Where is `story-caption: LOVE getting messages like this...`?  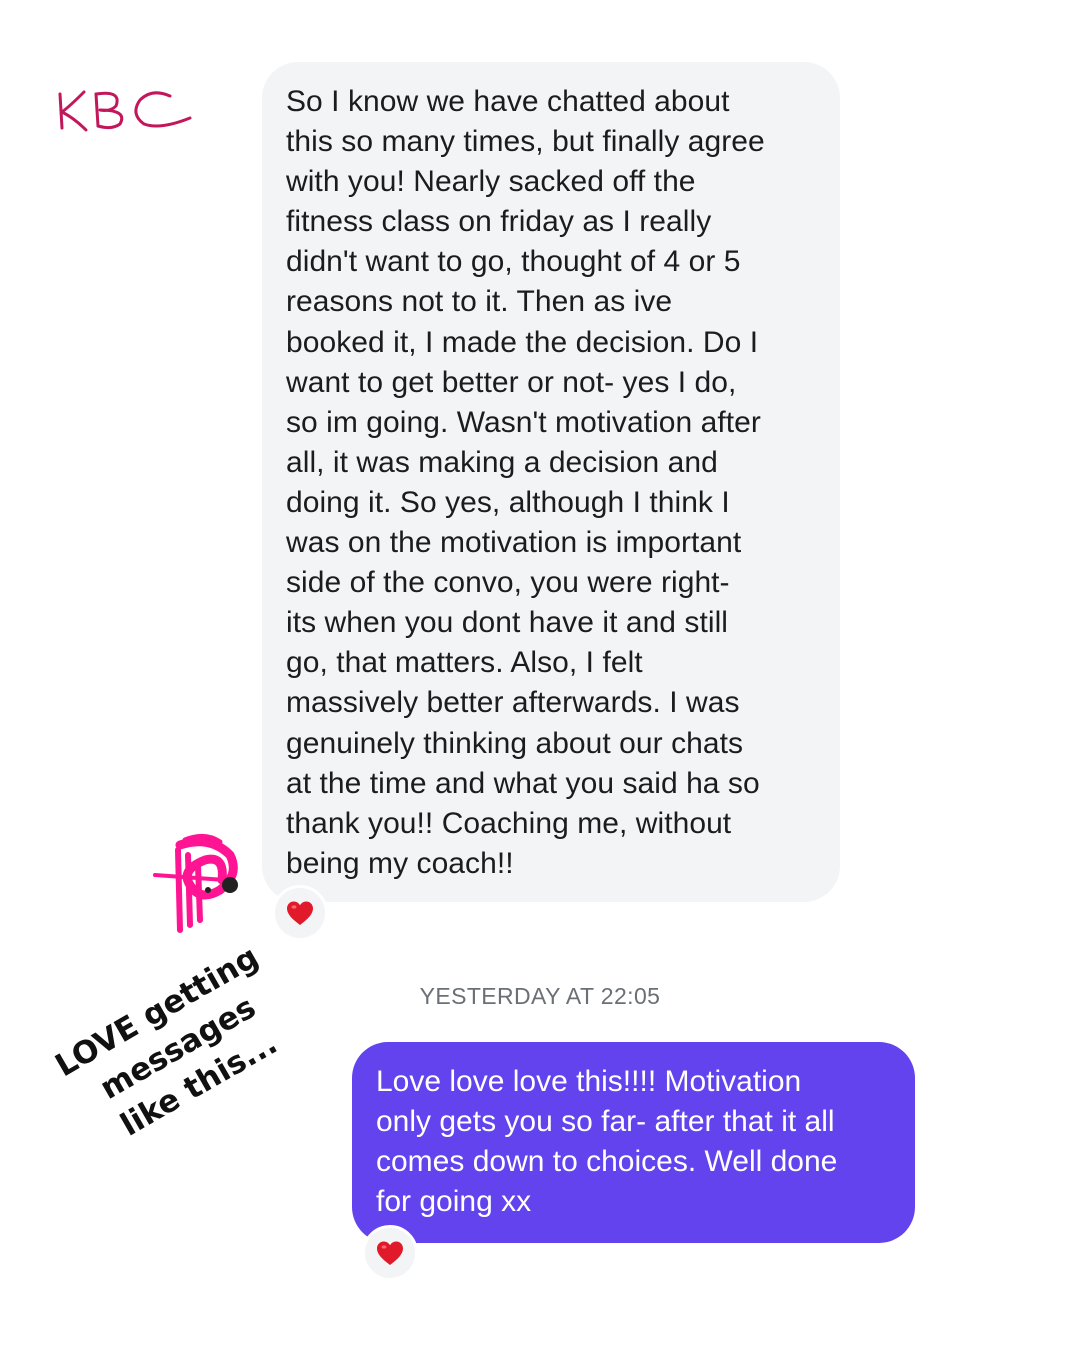
story-caption: LOVE getting messages like this... is located at coordinates (166, 1041).